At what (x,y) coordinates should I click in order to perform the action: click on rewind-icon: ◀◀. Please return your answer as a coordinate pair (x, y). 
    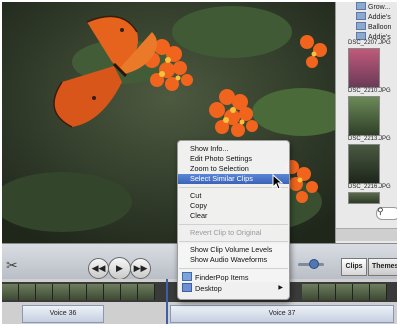
    Looking at the image, I should click on (98, 268).